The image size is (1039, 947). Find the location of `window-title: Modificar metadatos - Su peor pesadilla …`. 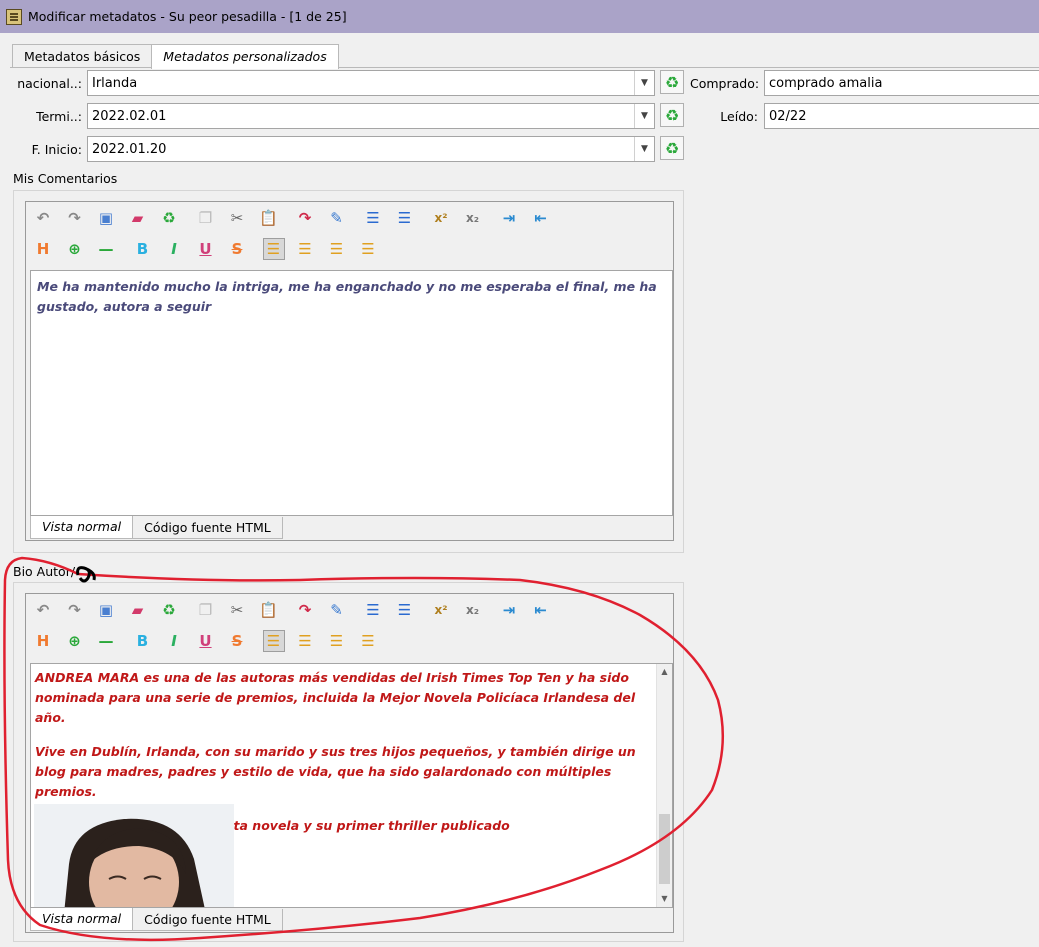

window-title: Modificar metadatos - Su peor pesadilla … is located at coordinates (187, 16).